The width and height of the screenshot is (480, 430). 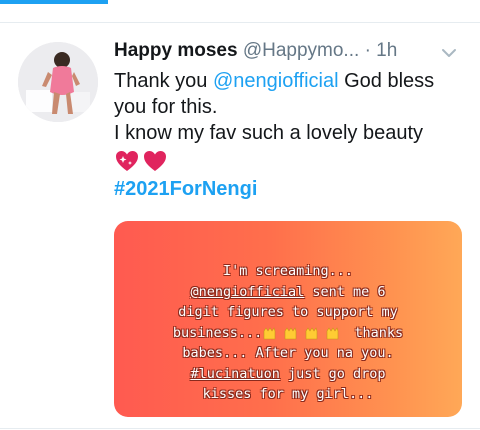 I want to click on chevron-down-icon, so click(x=449, y=53).